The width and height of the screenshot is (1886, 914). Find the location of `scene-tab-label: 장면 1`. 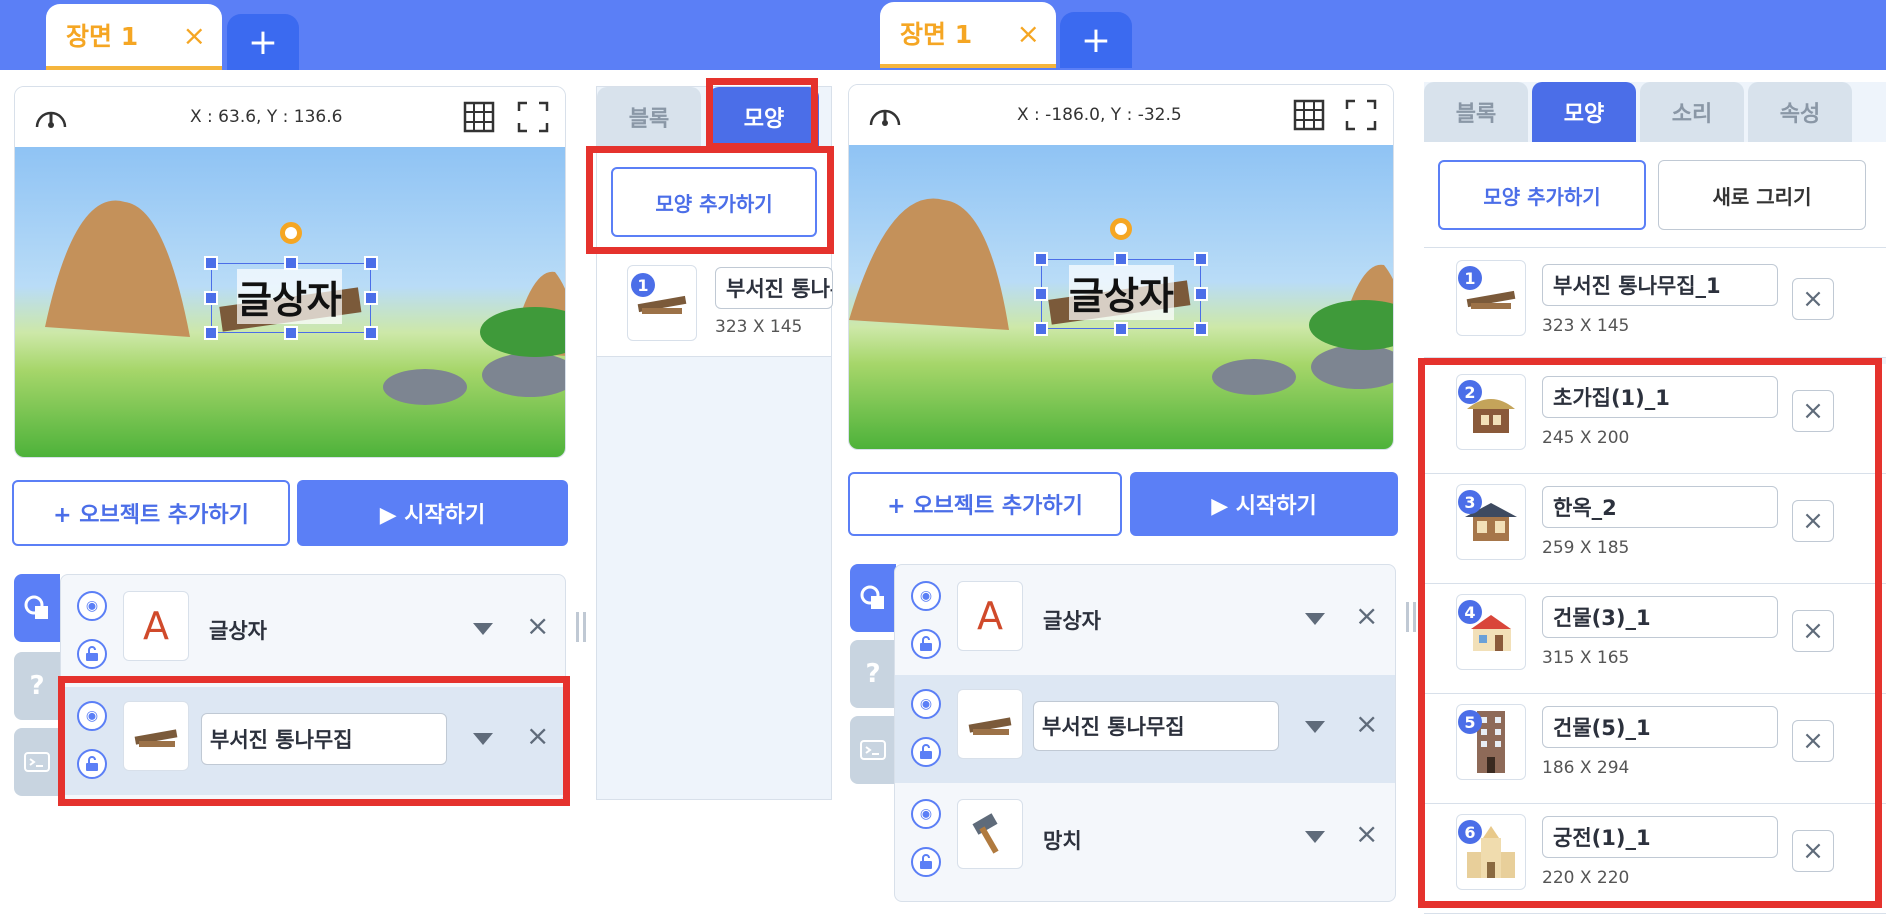

scene-tab-label: 장면 1 is located at coordinates (102, 36).